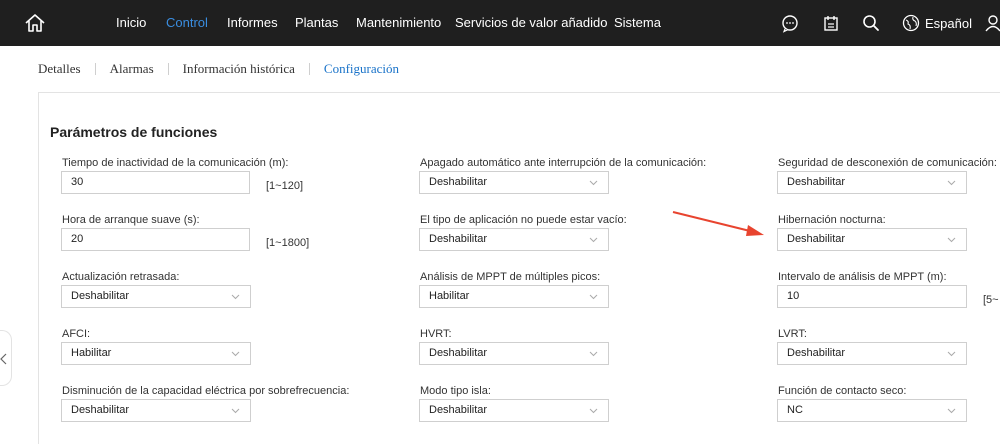 Image resolution: width=1000 pixels, height=444 pixels. What do you see at coordinates (316, 23) in the screenshot?
I see `nav-item-plantas: Plantas` at bounding box center [316, 23].